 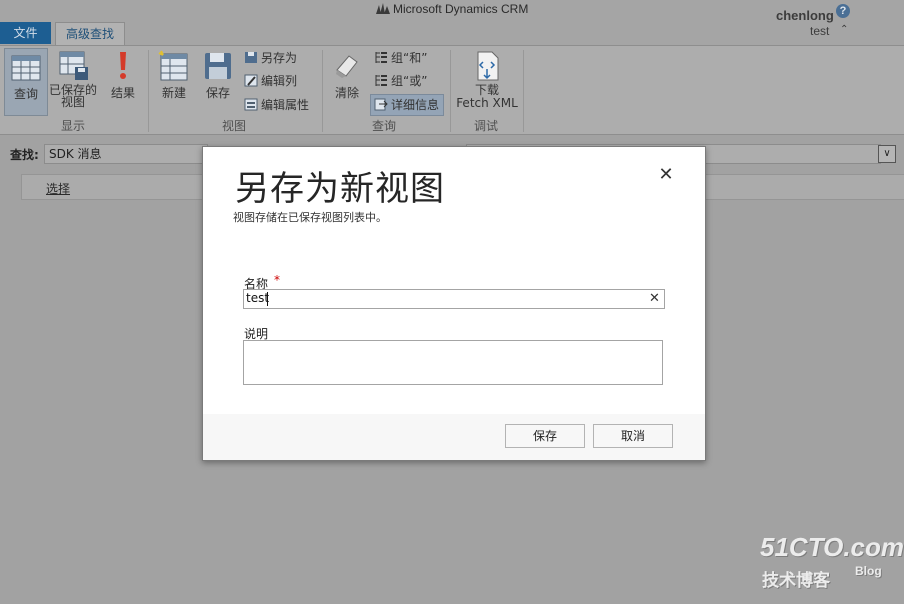 I want to click on results-label: 结果, so click(x=122, y=93).